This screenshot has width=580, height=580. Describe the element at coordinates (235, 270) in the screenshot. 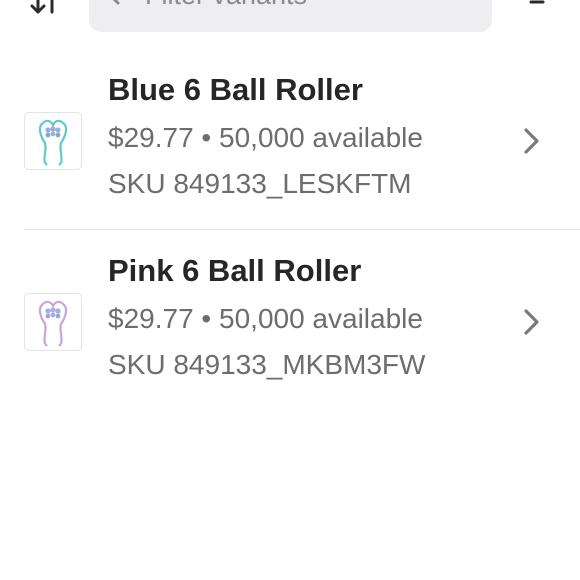

I see `variant-title: Pink 6 Ball Roller` at that location.